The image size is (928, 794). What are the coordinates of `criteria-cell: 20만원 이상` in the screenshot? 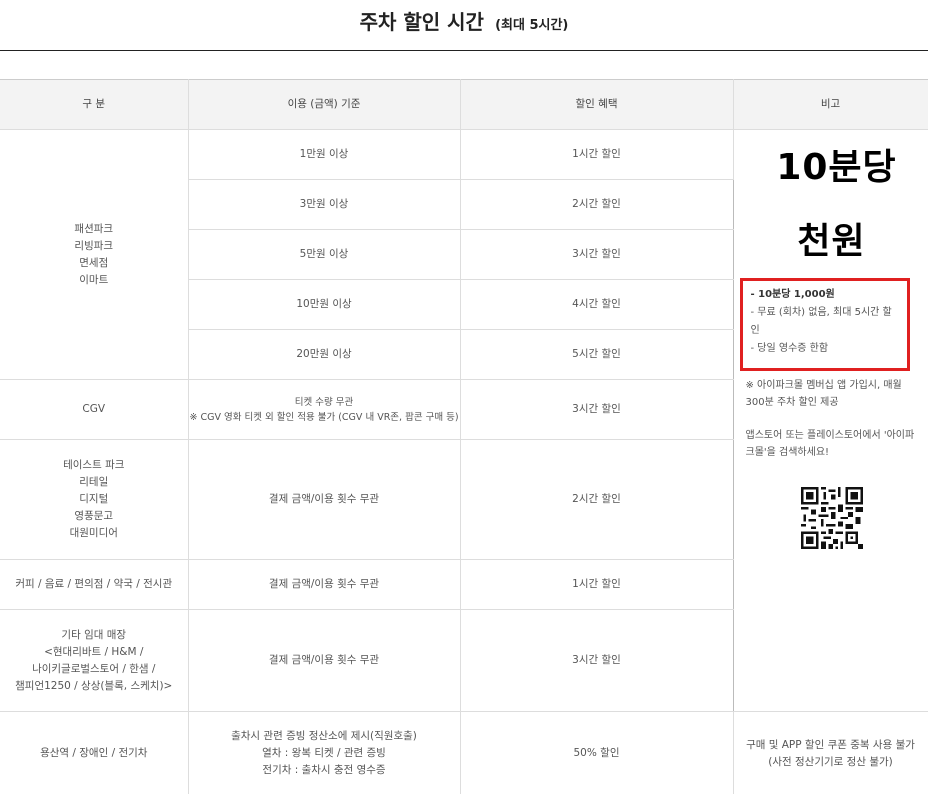 It's located at (324, 354).